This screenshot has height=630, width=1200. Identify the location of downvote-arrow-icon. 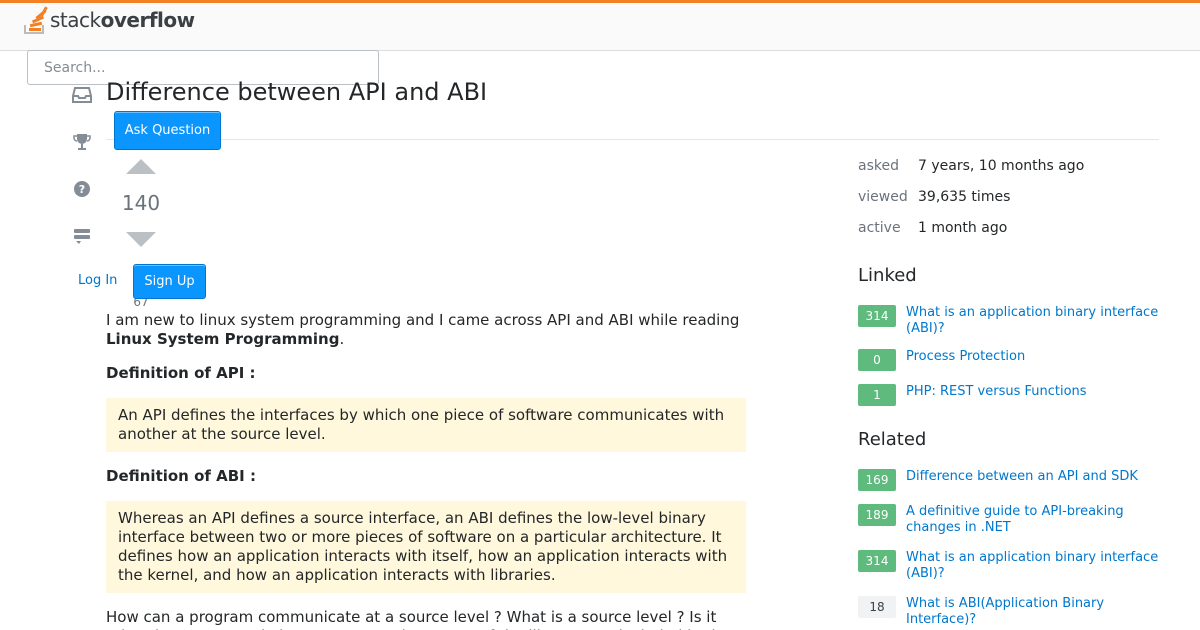
(141, 239).